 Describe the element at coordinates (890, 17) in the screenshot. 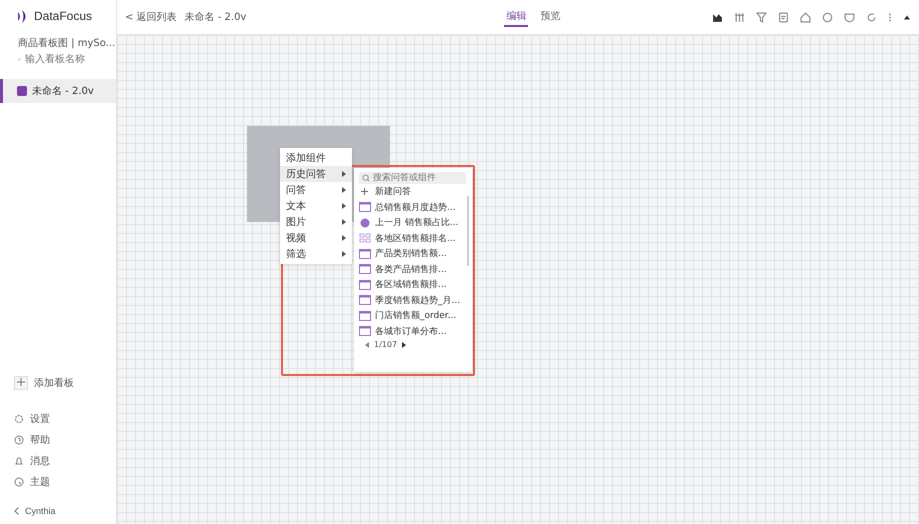

I see `more-icon` at that location.